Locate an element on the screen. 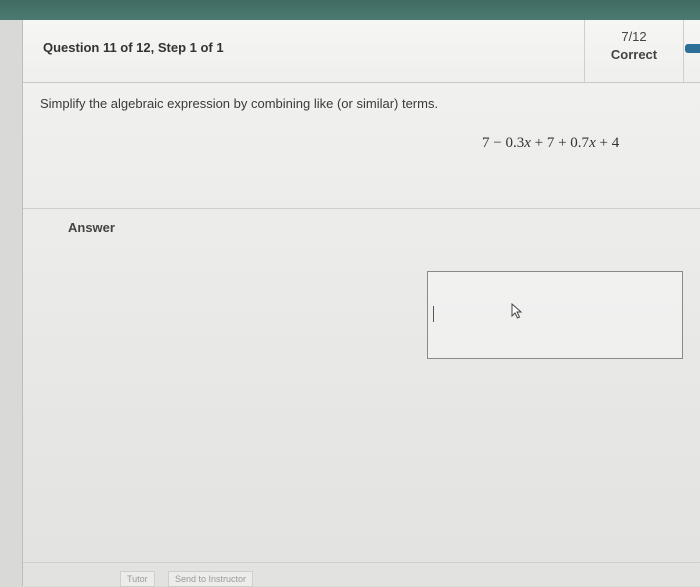 The height and width of the screenshot is (587, 700). side-panel-tab is located at coordinates (692, 48).